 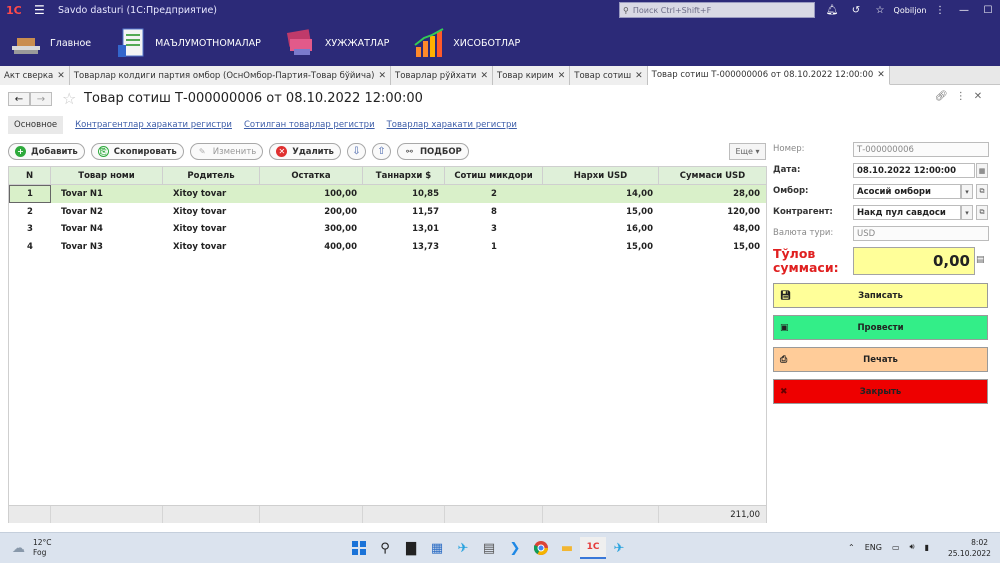 I want to click on global-search-input: ⚲ Поиск Ctrl+Shift+F, so click(x=717, y=10).